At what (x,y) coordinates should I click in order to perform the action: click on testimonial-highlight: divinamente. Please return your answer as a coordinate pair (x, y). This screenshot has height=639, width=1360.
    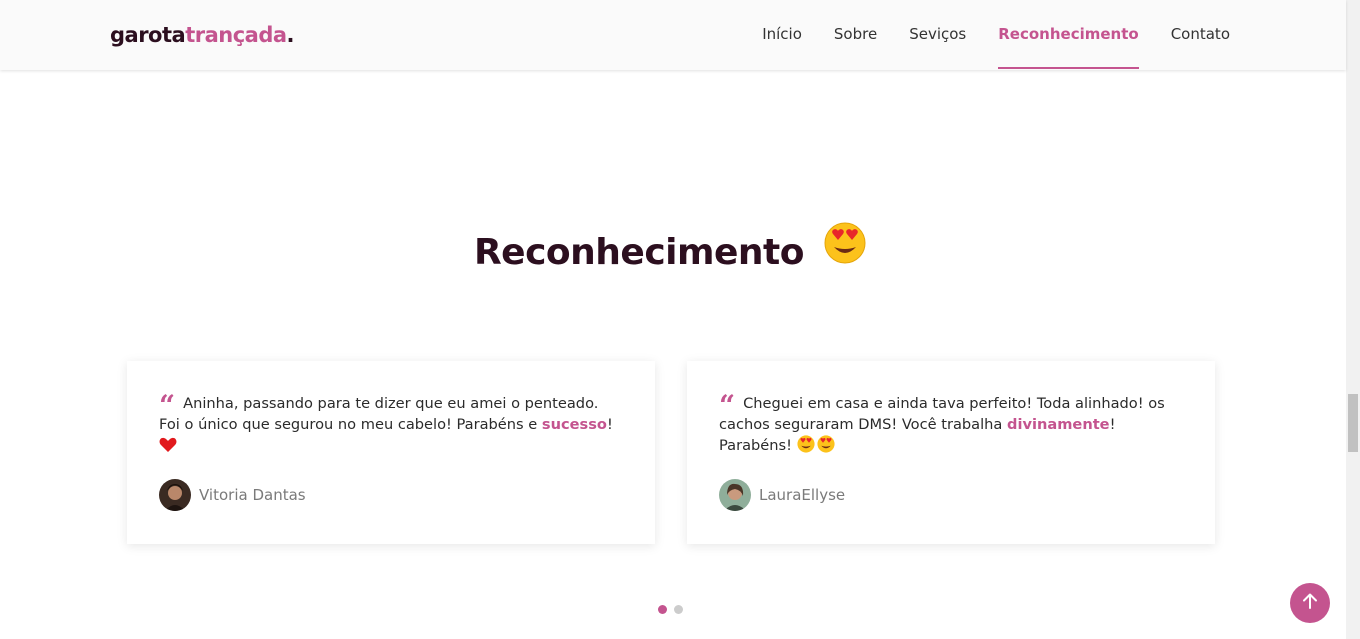
    Looking at the image, I should click on (1058, 424).